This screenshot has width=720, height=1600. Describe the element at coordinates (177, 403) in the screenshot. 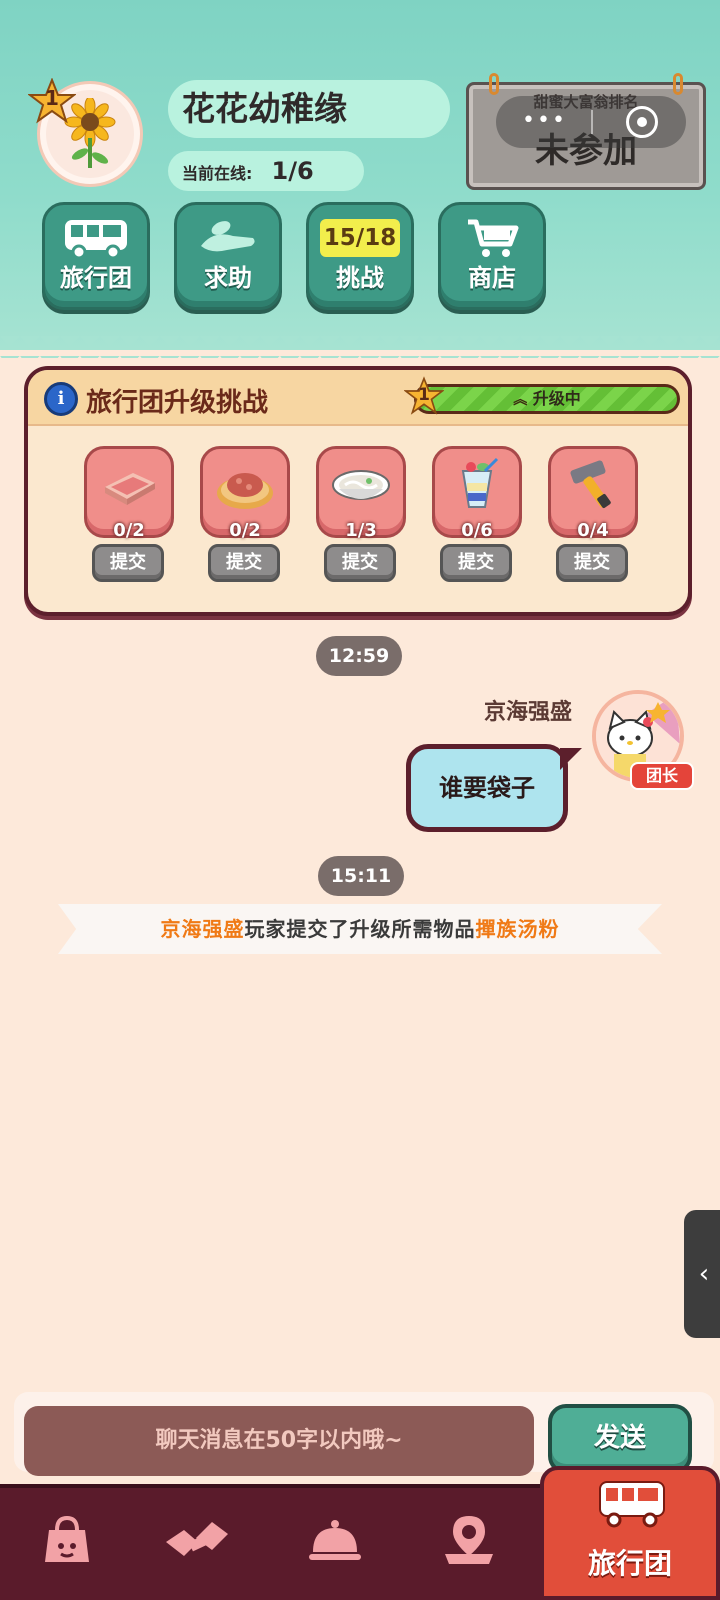

I see `panel-title: 旅行团升级挑战` at that location.